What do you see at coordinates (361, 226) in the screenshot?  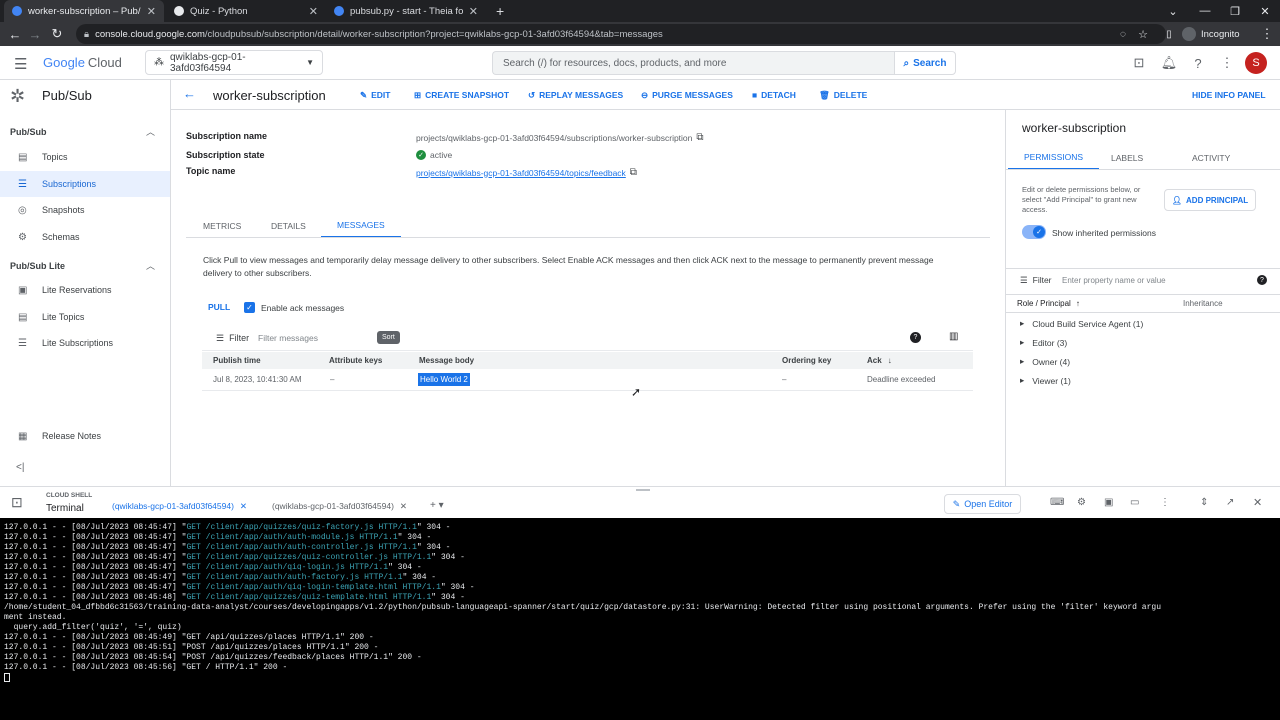 I see `tab-messages: MESSAGES` at bounding box center [361, 226].